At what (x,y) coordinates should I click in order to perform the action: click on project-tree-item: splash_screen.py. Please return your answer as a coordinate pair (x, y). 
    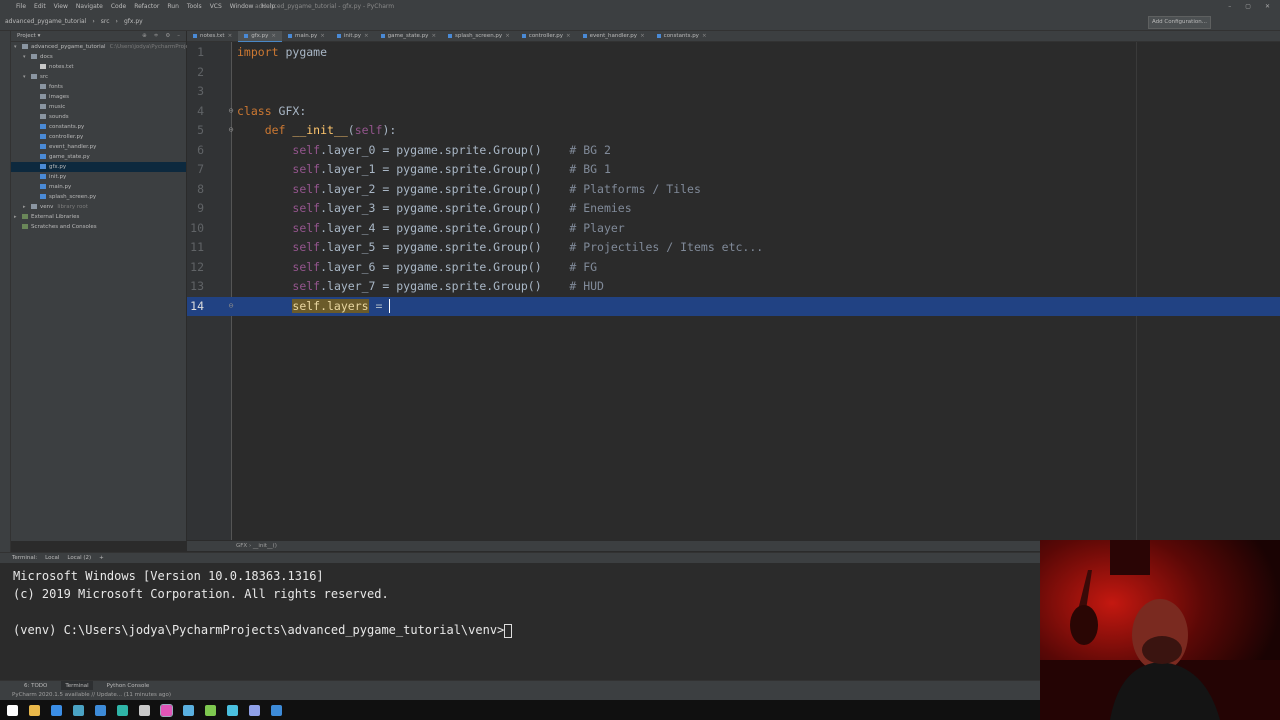
    Looking at the image, I should click on (98, 197).